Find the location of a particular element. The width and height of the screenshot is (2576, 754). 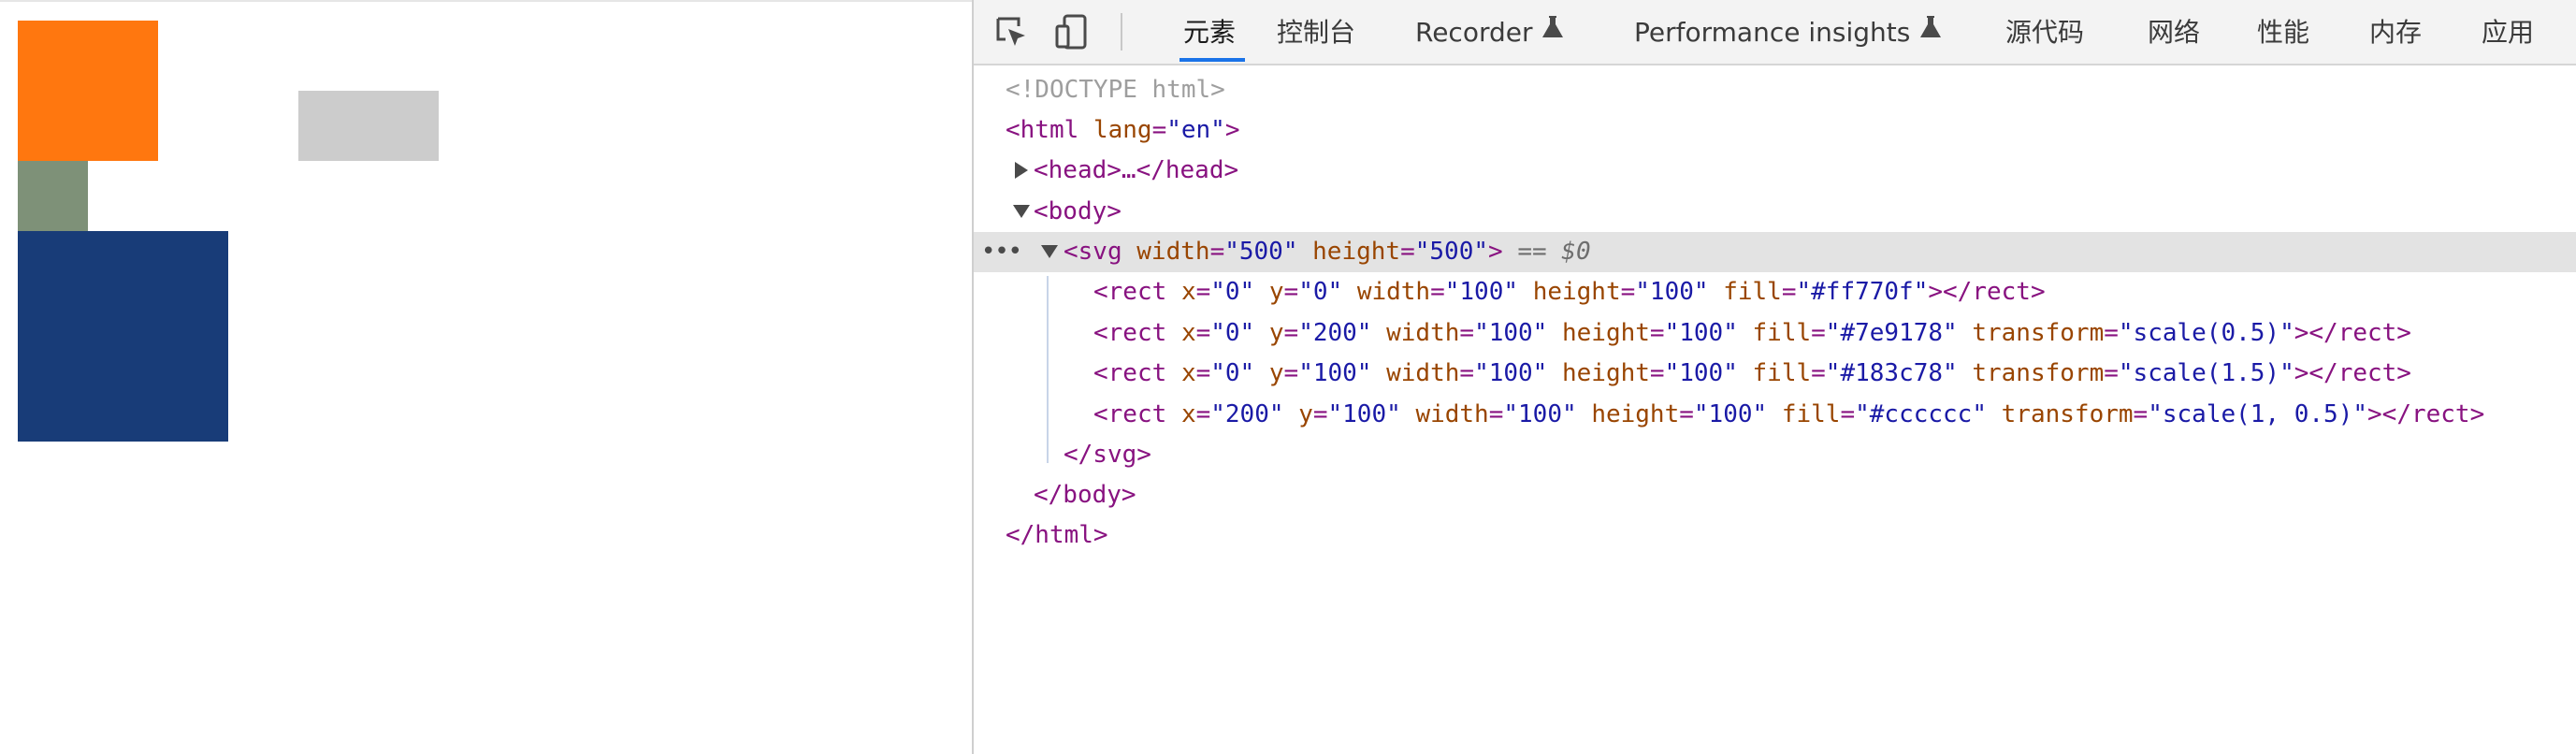

device-toolbar-icon is located at coordinates (1072, 32).